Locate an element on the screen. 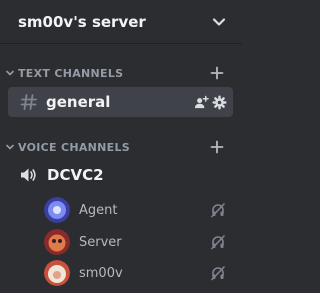 The width and height of the screenshot is (320, 293). category-label: TEXT CHANNELS is located at coordinates (71, 73).